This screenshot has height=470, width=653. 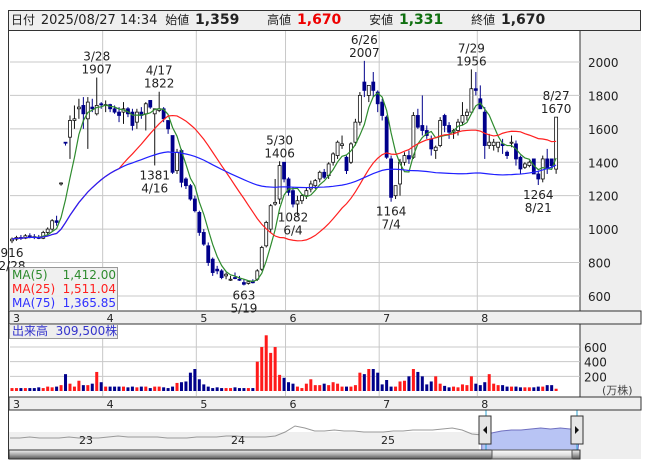 What do you see at coordinates (203, 318) in the screenshot?
I see `month-label: 5` at bounding box center [203, 318].